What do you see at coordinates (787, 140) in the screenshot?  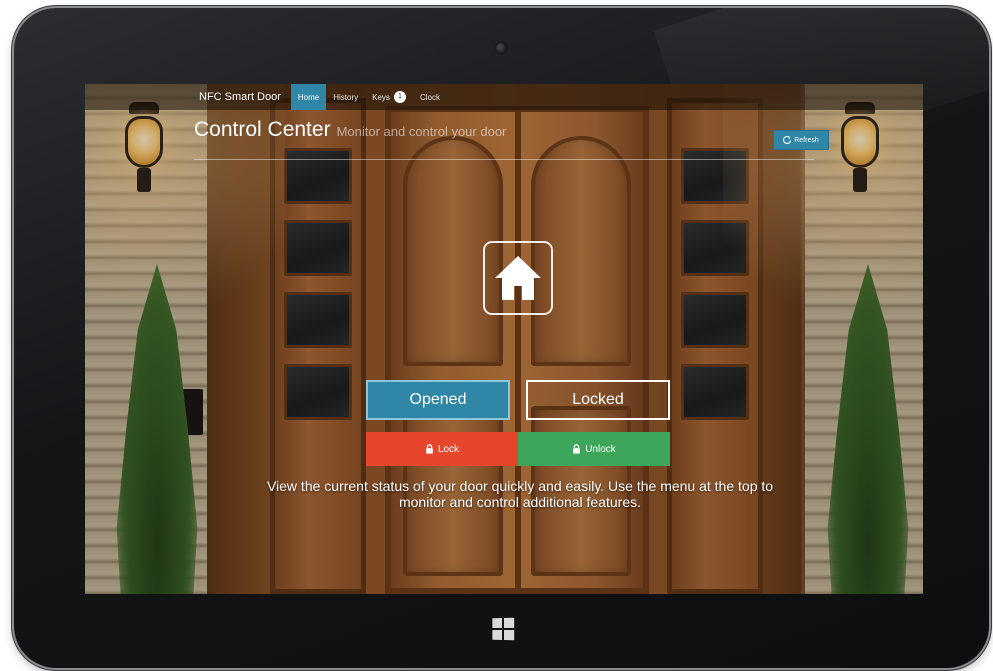 I see `refresh-icon` at bounding box center [787, 140].